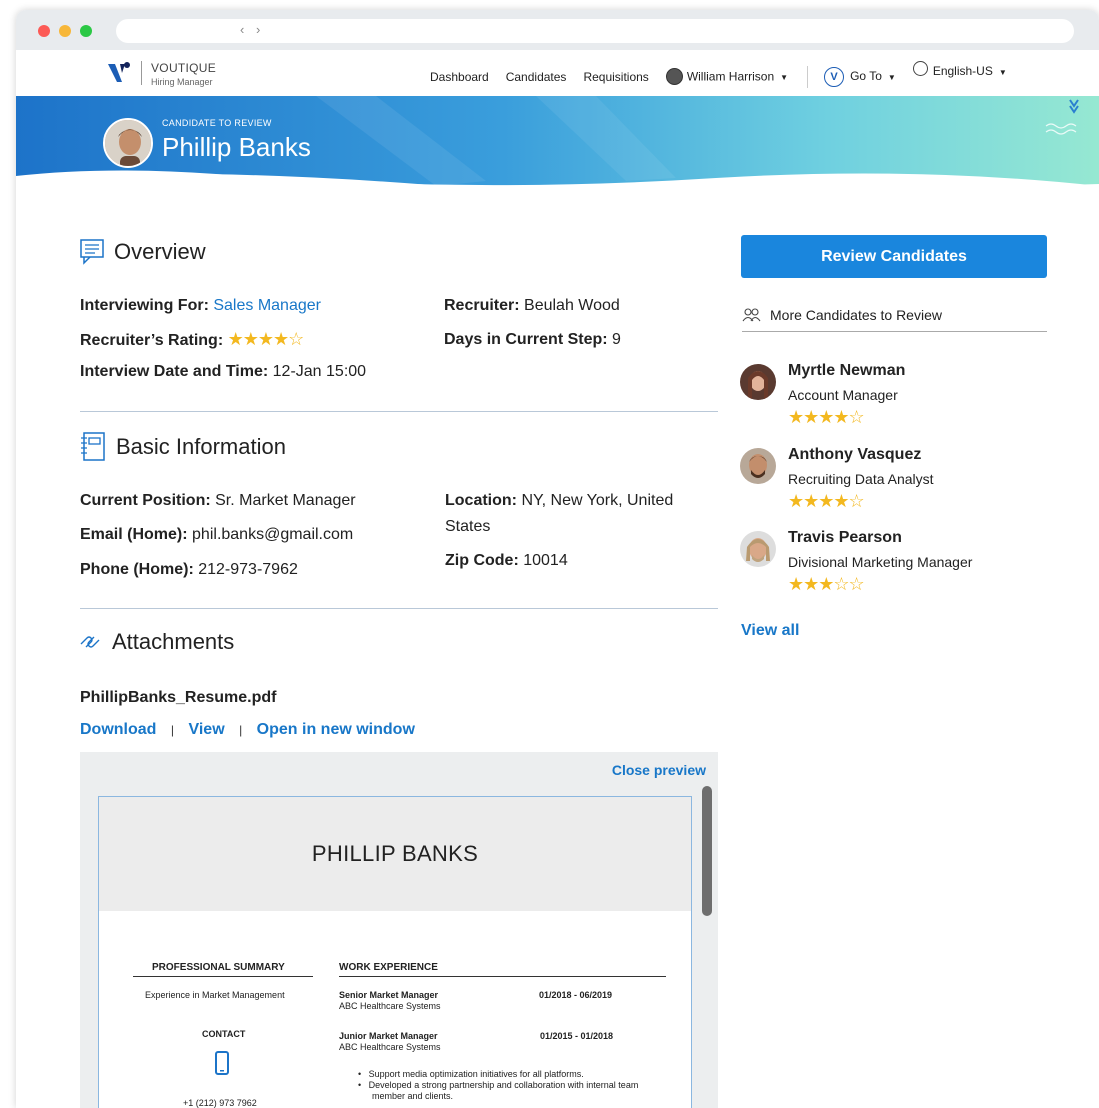 The height and width of the screenshot is (1108, 1099). What do you see at coordinates (224, 1034) in the screenshot?
I see `resume-contact-heading: CONTACT` at bounding box center [224, 1034].